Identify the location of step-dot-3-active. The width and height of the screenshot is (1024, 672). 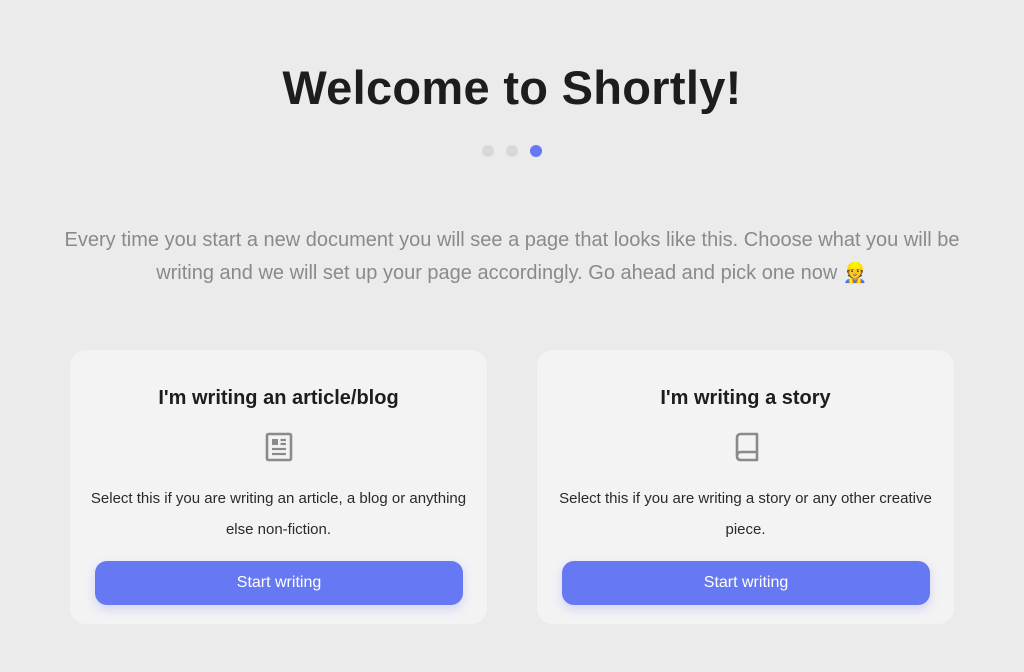
(536, 151).